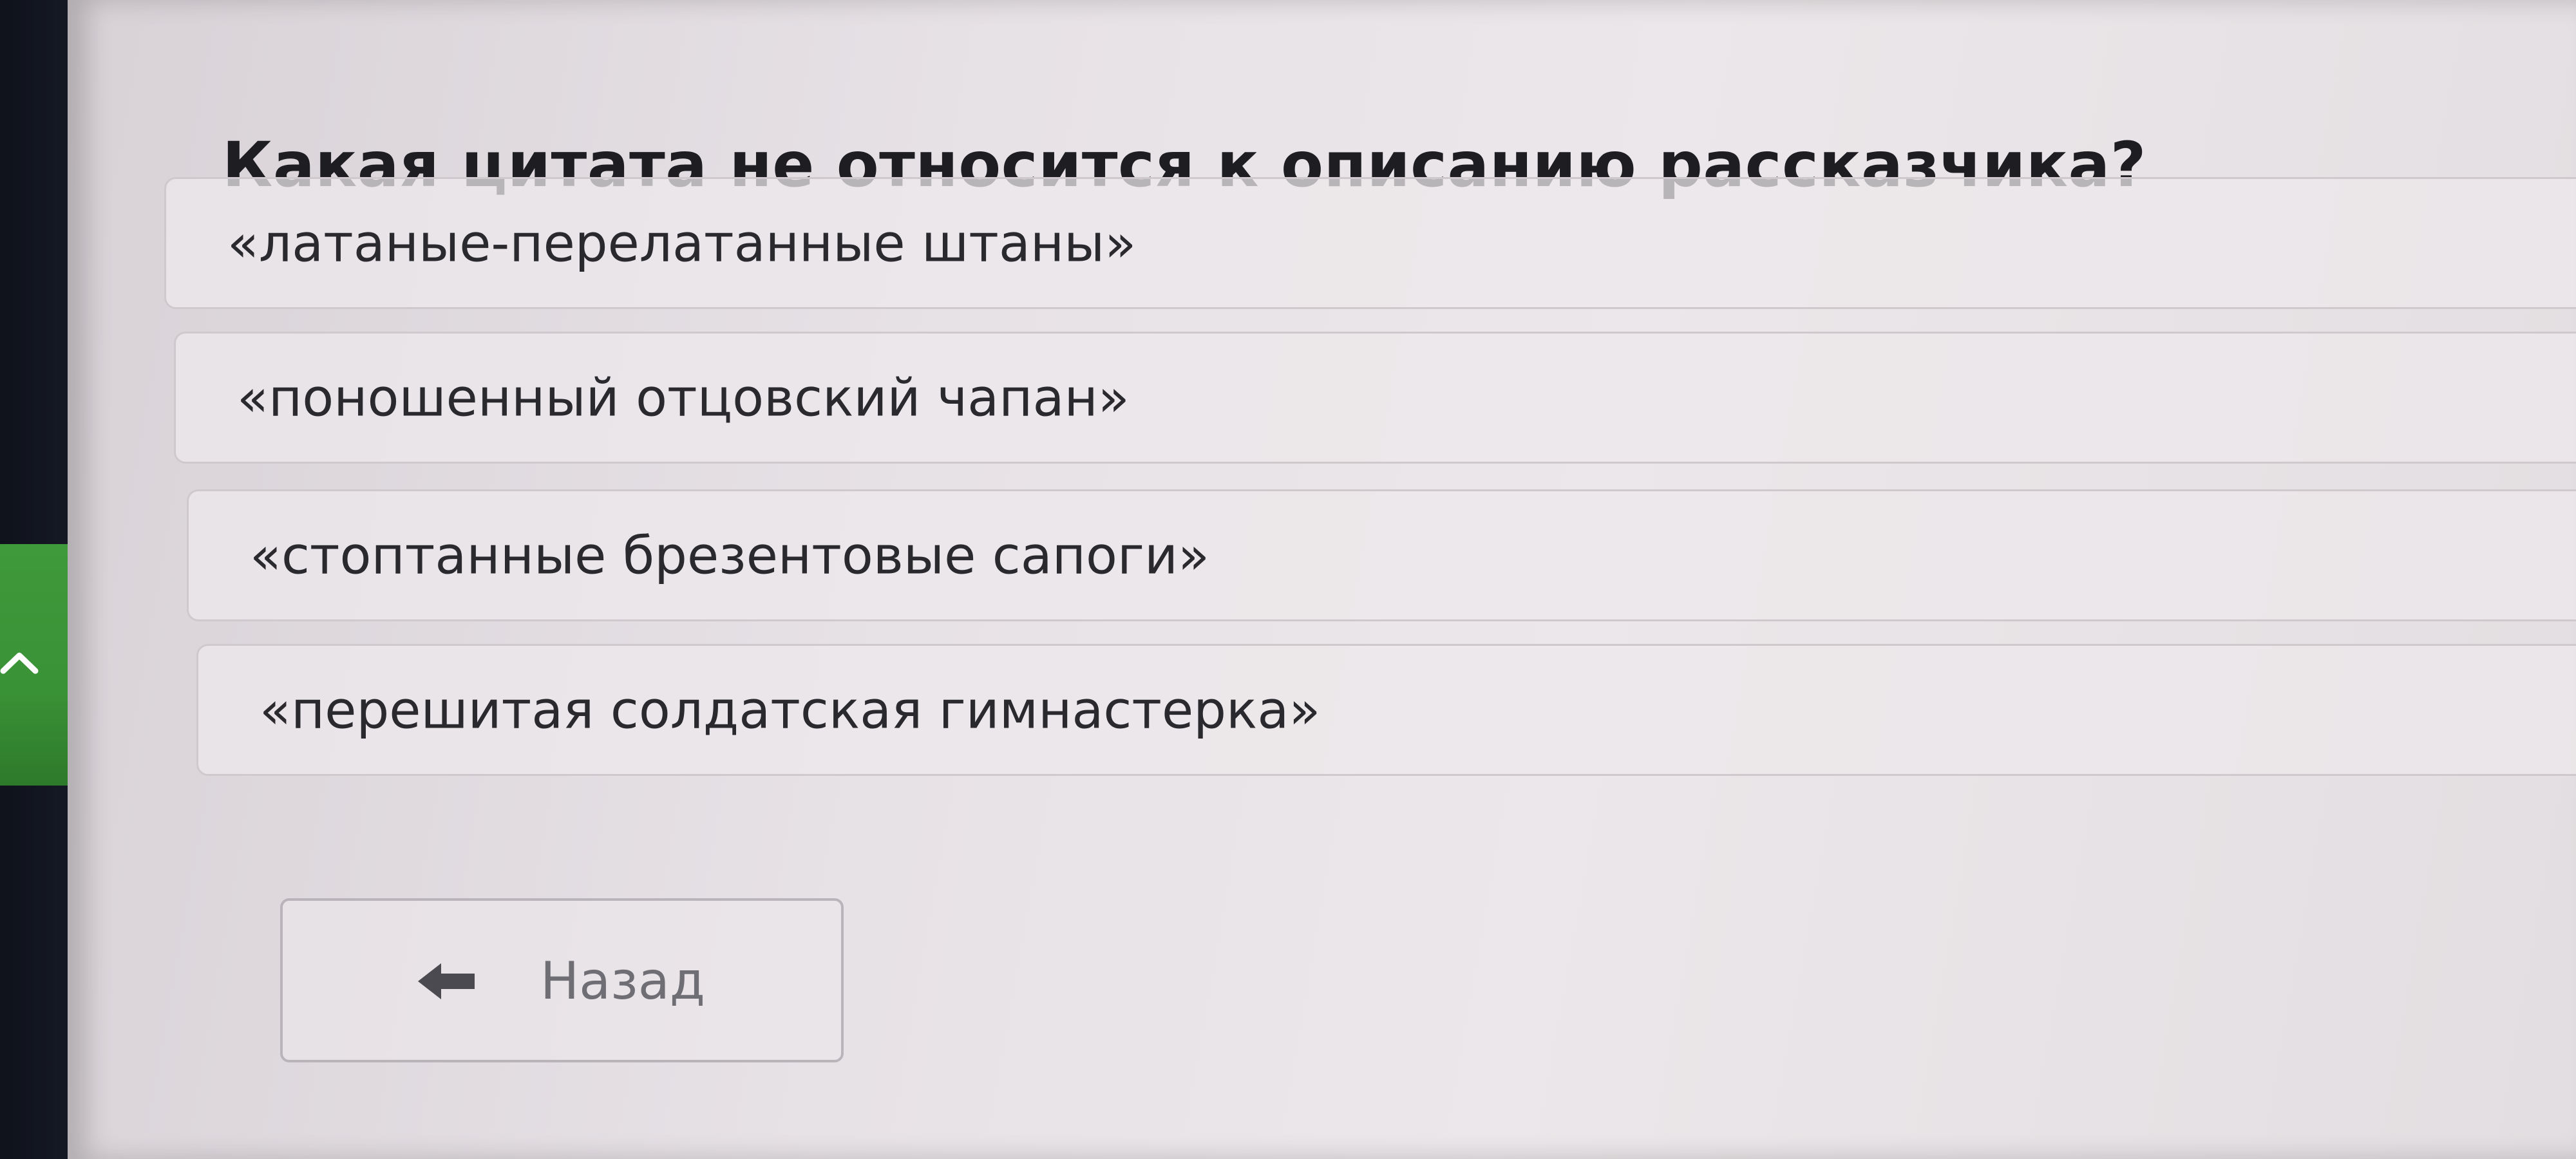  What do you see at coordinates (729, 555) in the screenshot?
I see `answer-option-label: «стоптанные брезентовые сапоги»` at bounding box center [729, 555].